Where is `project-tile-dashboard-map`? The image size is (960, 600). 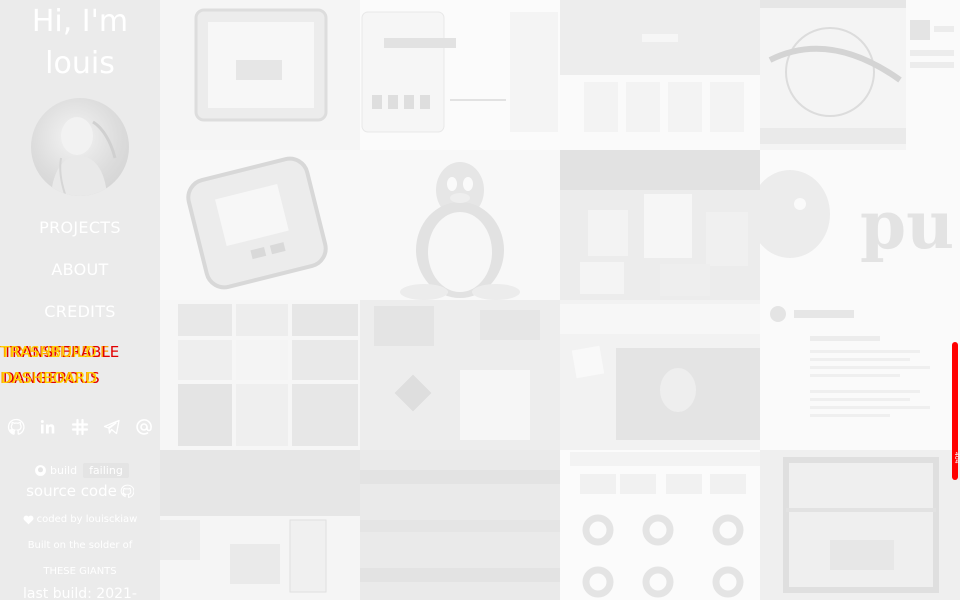 project-tile-dashboard-map is located at coordinates (860, 75).